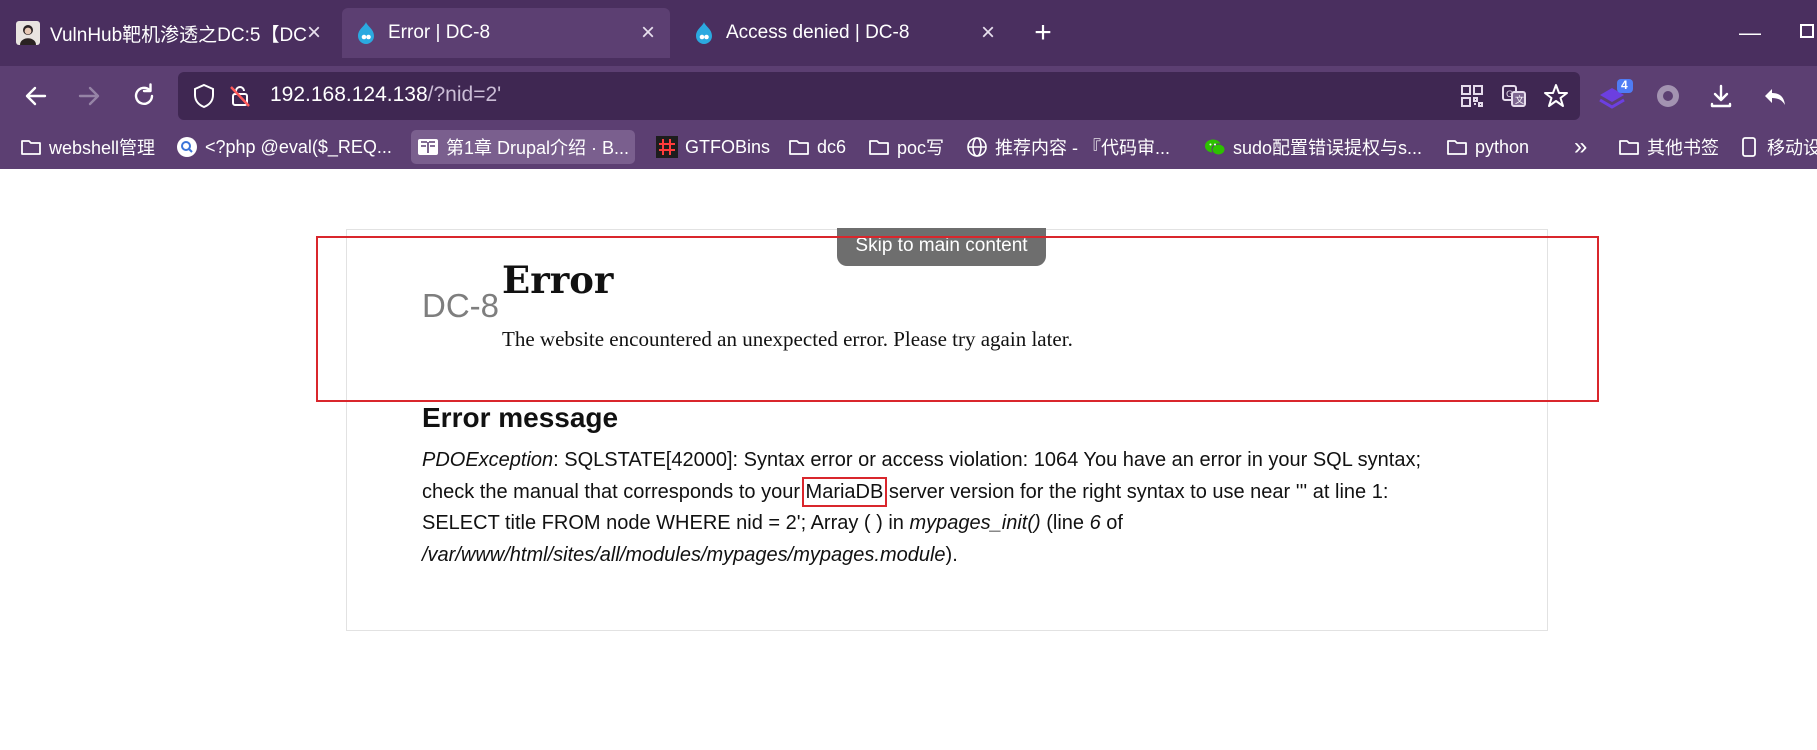 This screenshot has height=750, width=1817. I want to click on tab-title: VulnHub靶机渗透之DC:5【DC, so click(178, 35).